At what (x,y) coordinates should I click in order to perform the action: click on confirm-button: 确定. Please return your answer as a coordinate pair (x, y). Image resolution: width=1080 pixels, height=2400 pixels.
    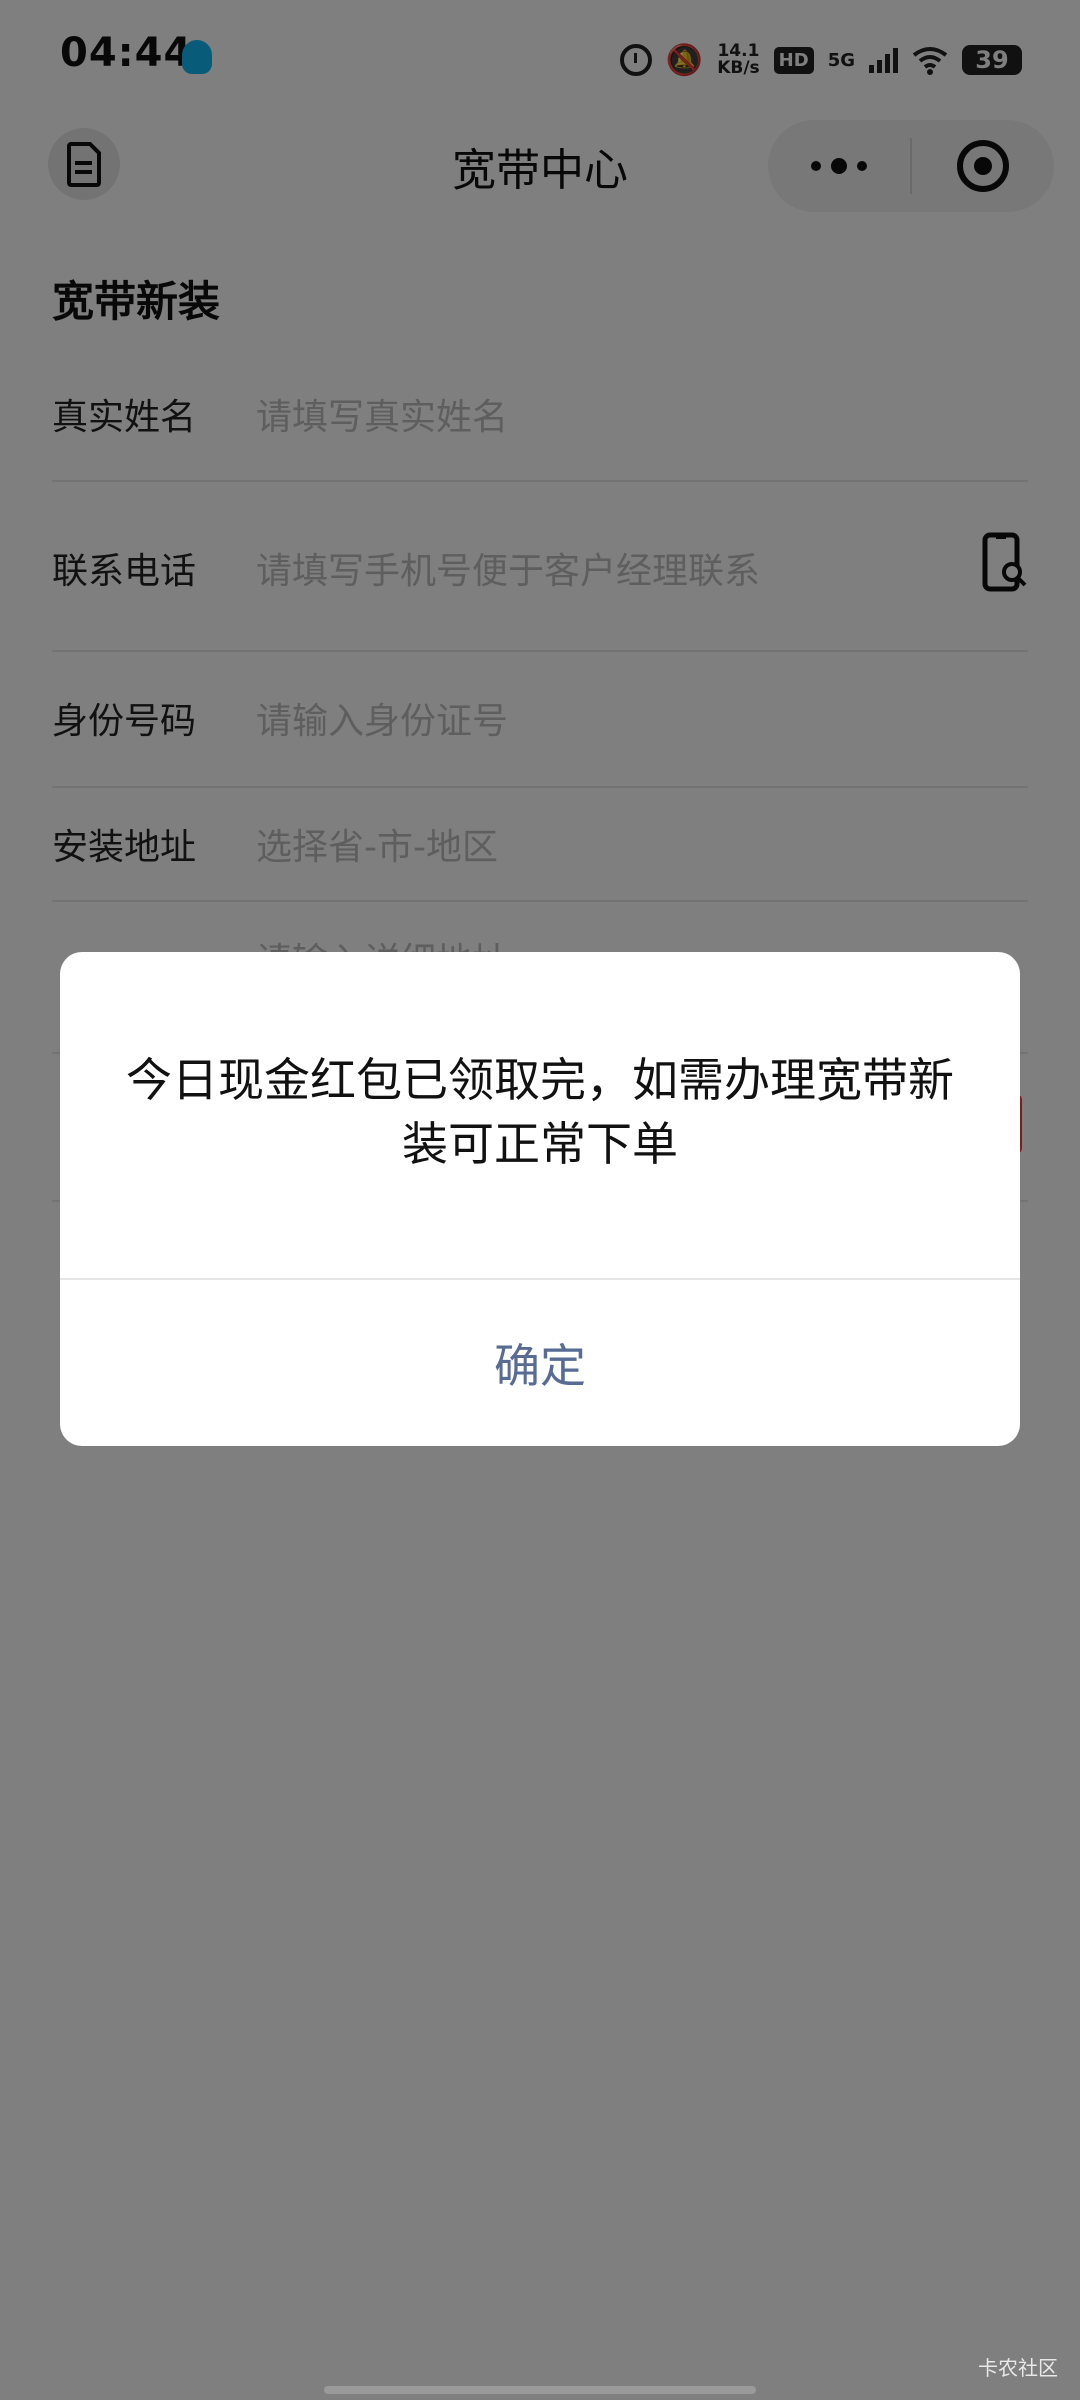
    Looking at the image, I should click on (540, 1363).